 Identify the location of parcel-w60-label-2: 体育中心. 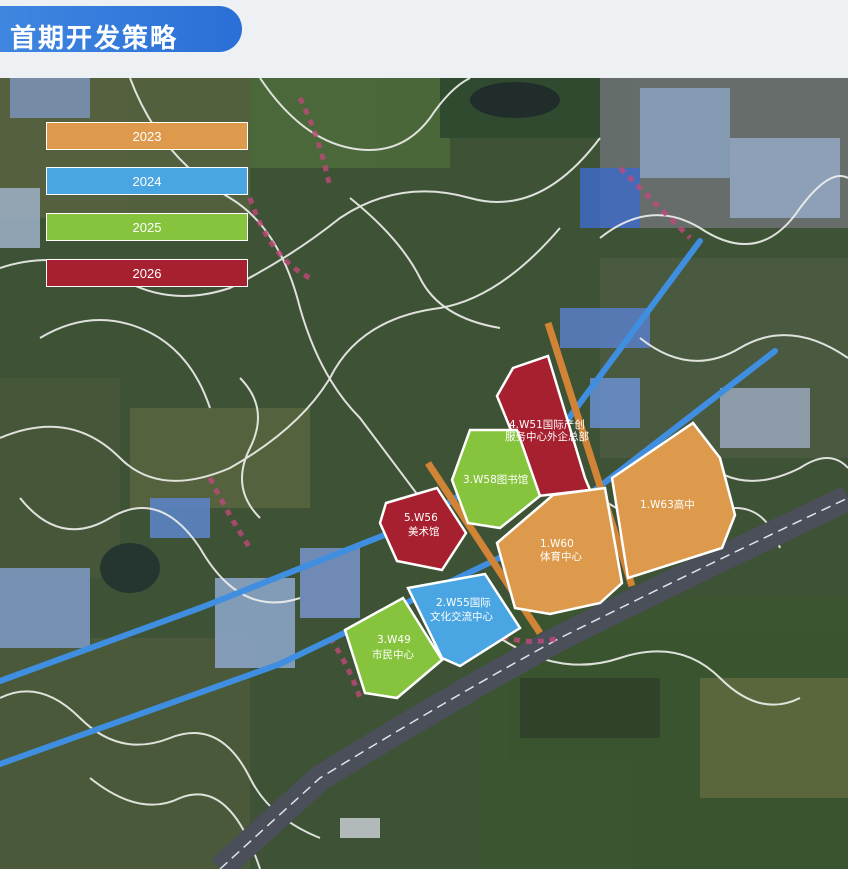
(561, 556).